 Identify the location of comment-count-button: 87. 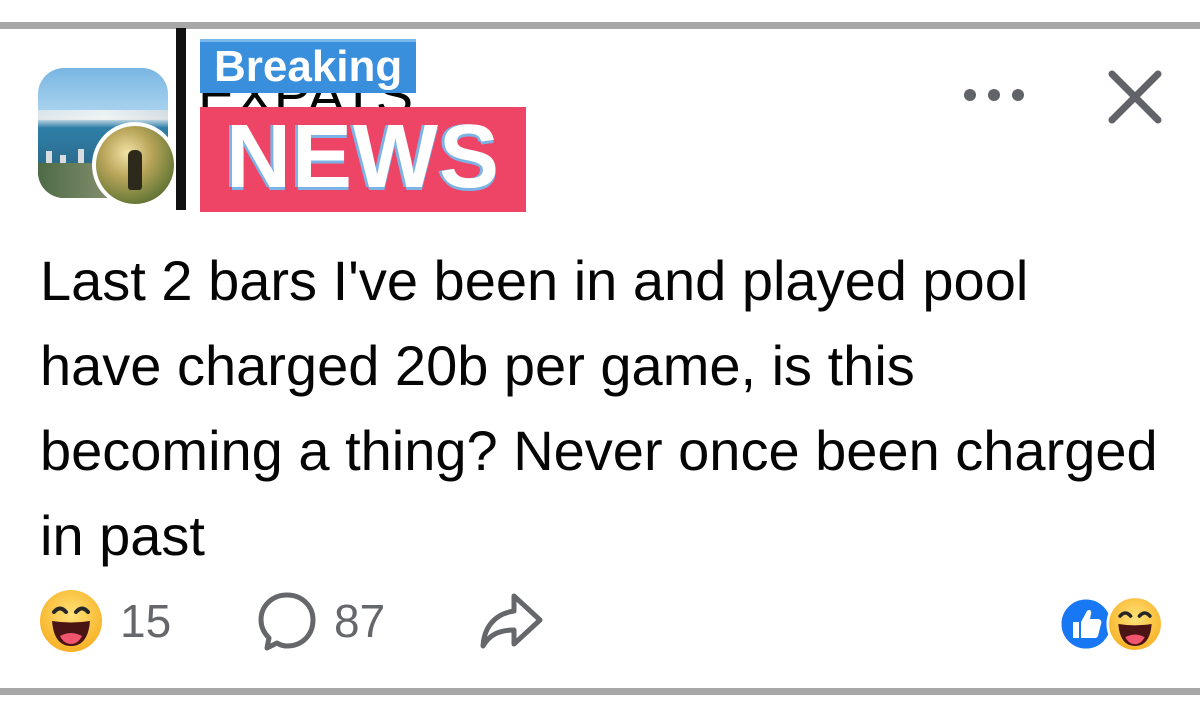
(320, 621).